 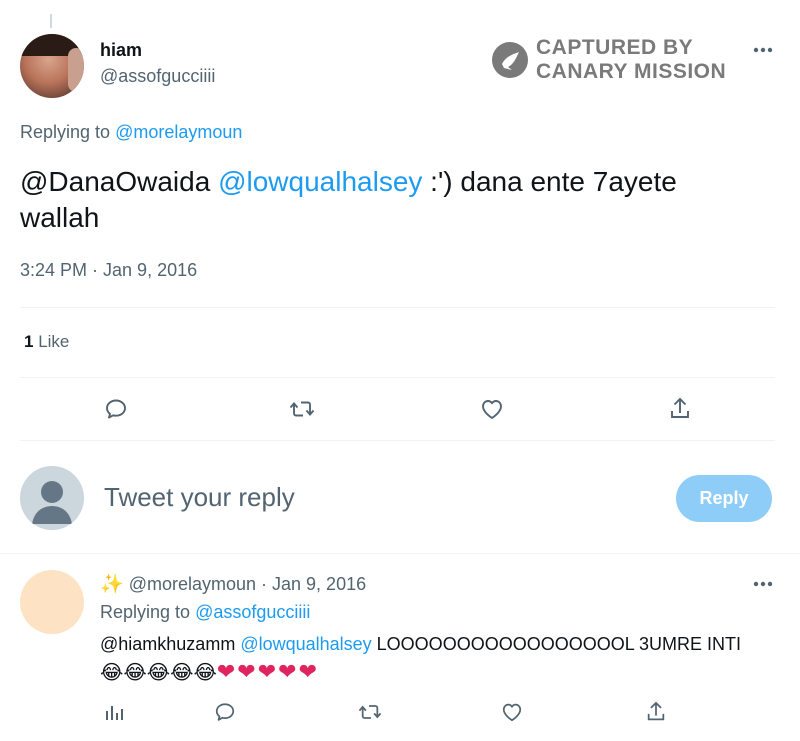 I want to click on sparkles-icon: ✨, so click(x=112, y=584).